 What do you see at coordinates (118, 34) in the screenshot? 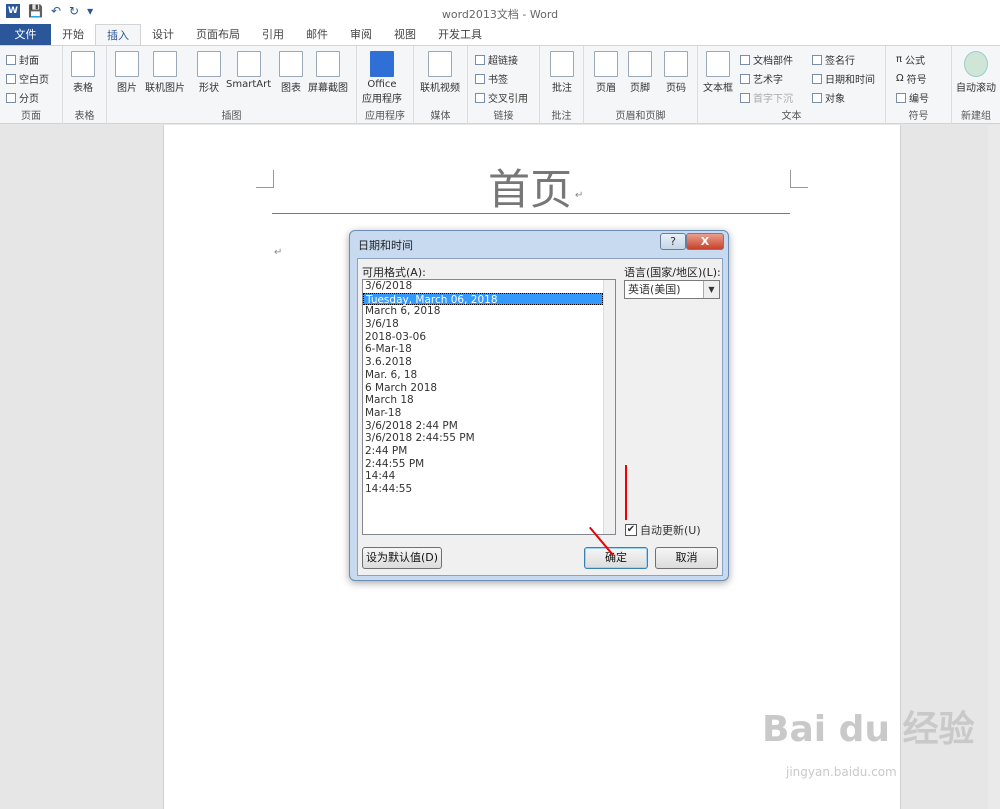
I see `tab-insert: 插入` at bounding box center [118, 34].